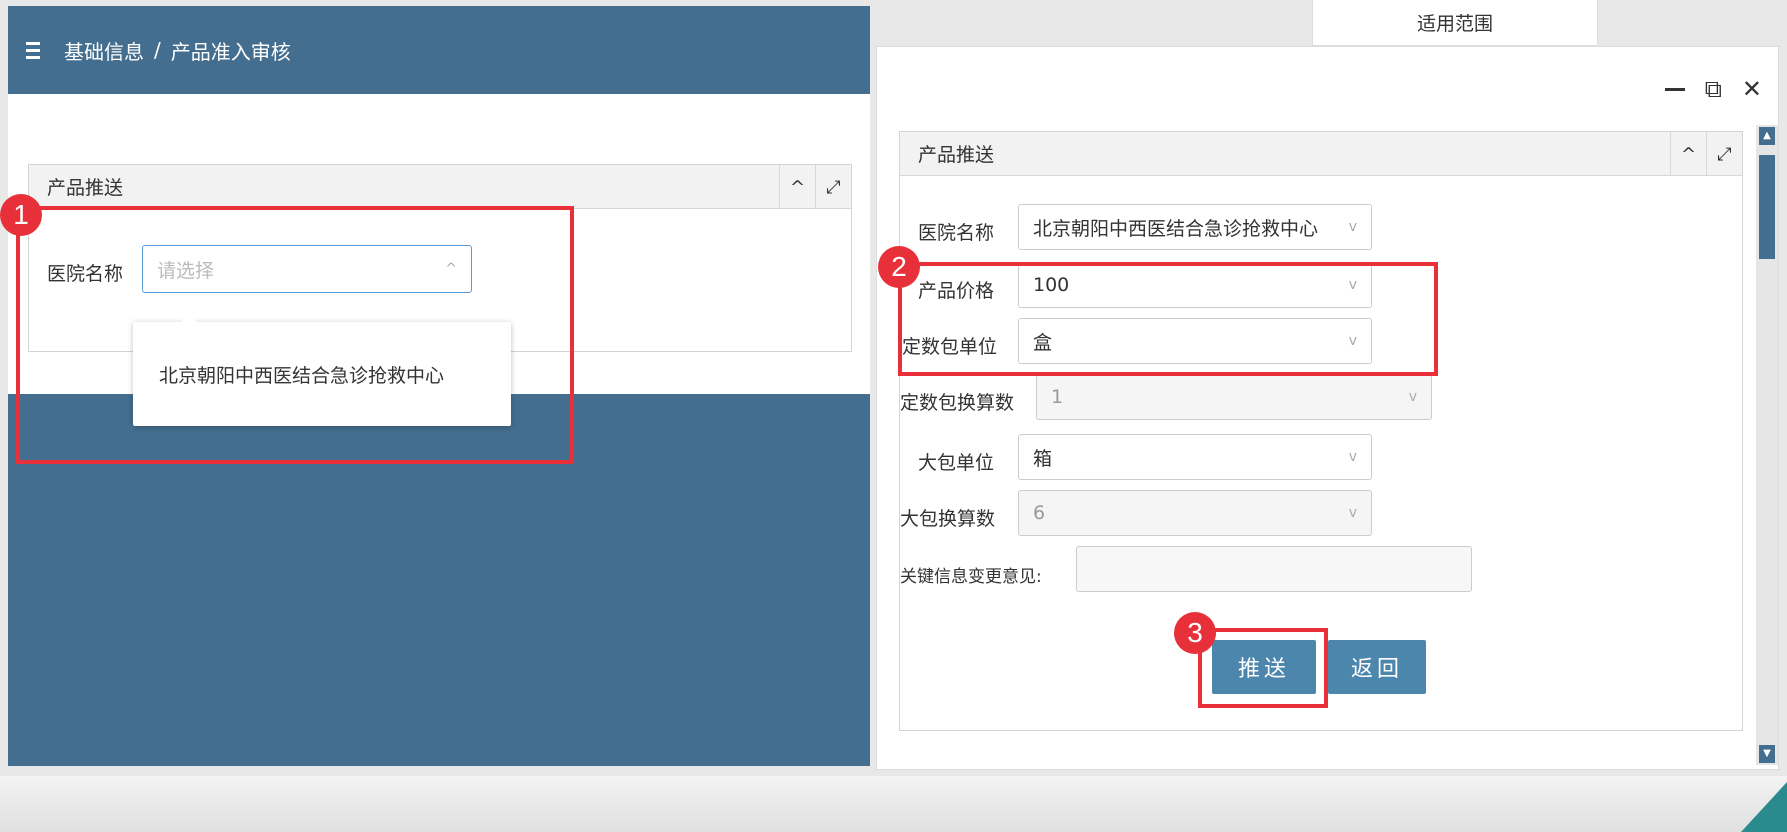 The image size is (1787, 832). I want to click on hospital-select: 北京朝阳中西医结合急诊抢救中心 v, so click(1195, 227).